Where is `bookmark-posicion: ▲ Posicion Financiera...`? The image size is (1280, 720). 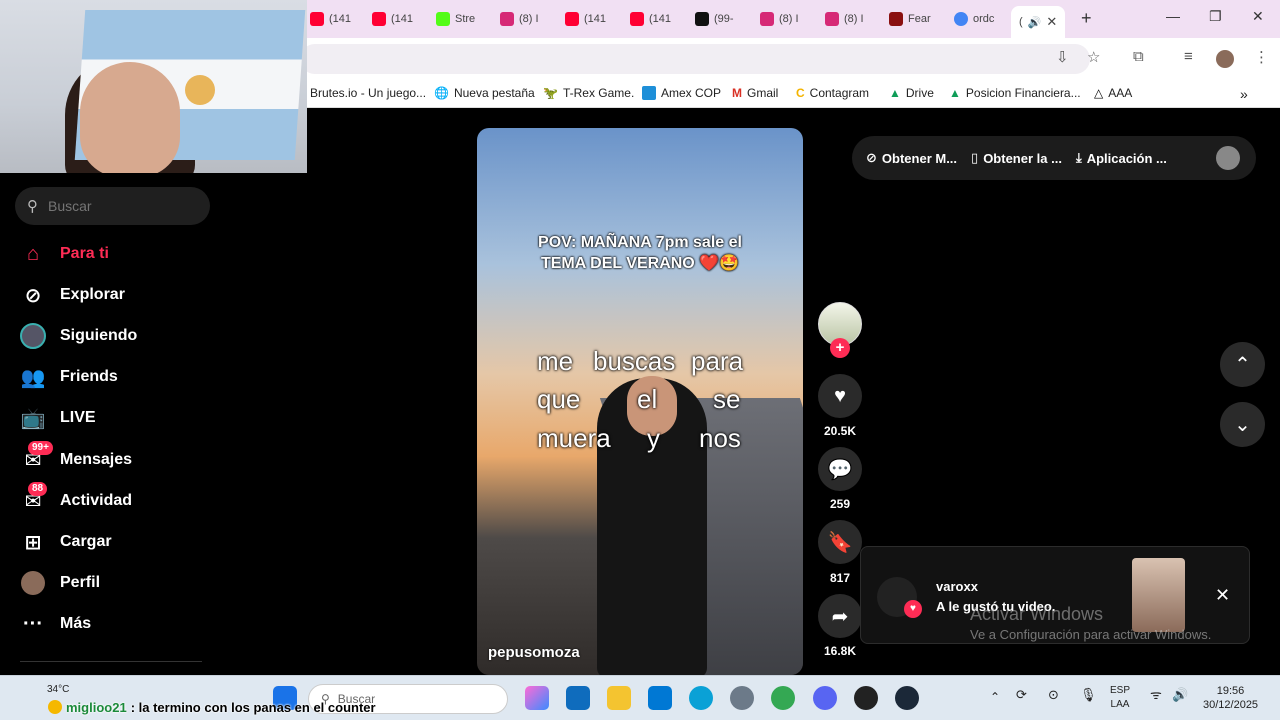 bookmark-posicion: ▲ Posicion Financiera... is located at coordinates (1015, 93).